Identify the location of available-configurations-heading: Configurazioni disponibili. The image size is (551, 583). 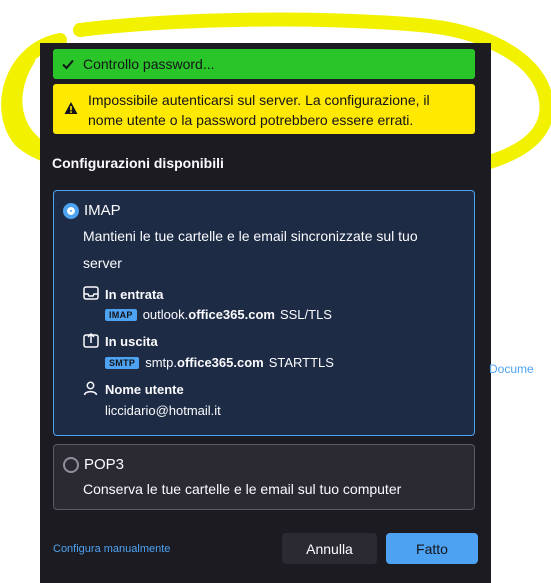
(138, 163).